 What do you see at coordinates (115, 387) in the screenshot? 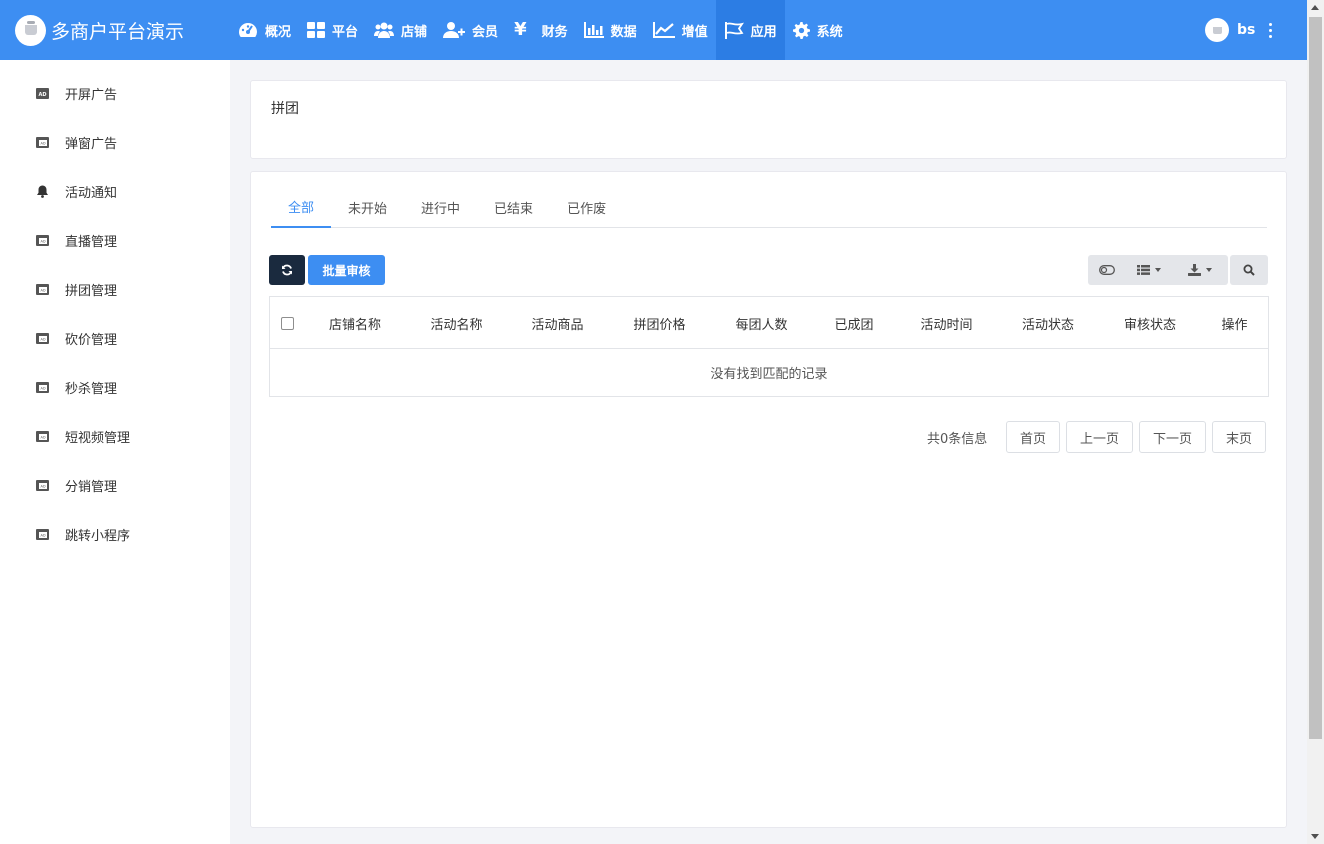
I see `sidebar-item-flash-sale: AD 秒杀管理` at bounding box center [115, 387].